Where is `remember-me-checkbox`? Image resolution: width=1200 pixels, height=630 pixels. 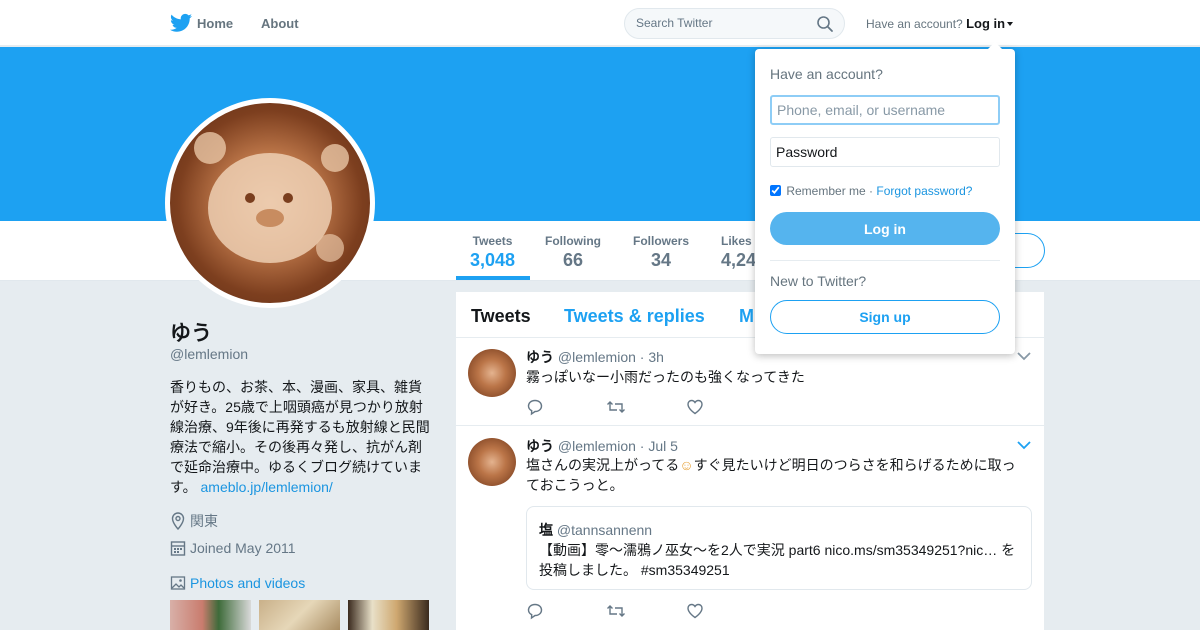 remember-me-checkbox is located at coordinates (775, 190).